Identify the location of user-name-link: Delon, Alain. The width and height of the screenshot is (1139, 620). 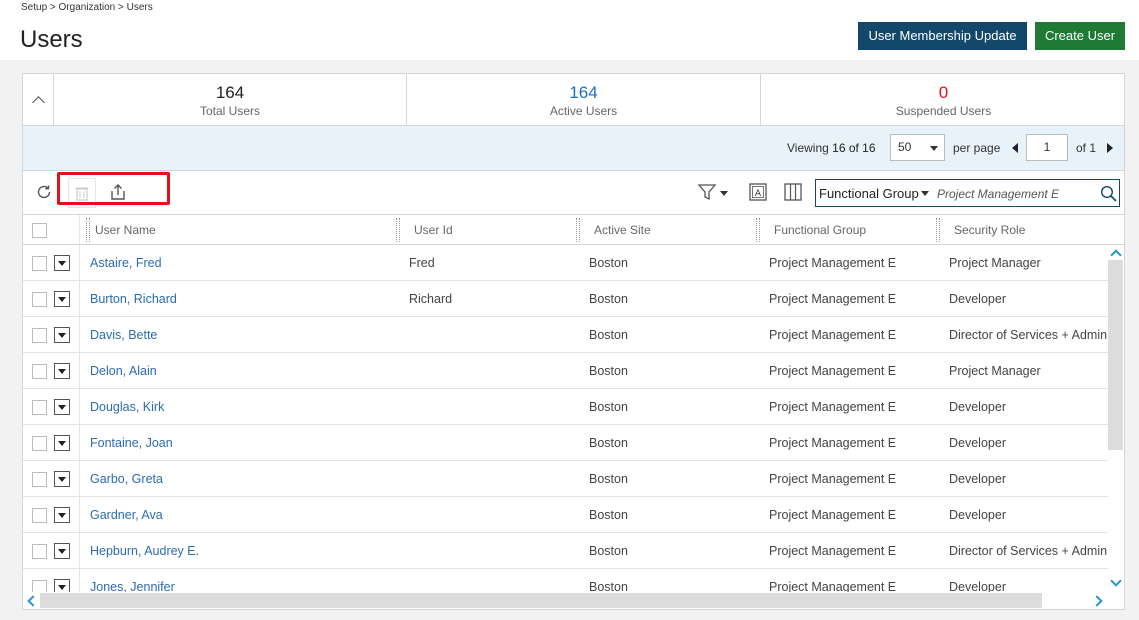
(123, 371).